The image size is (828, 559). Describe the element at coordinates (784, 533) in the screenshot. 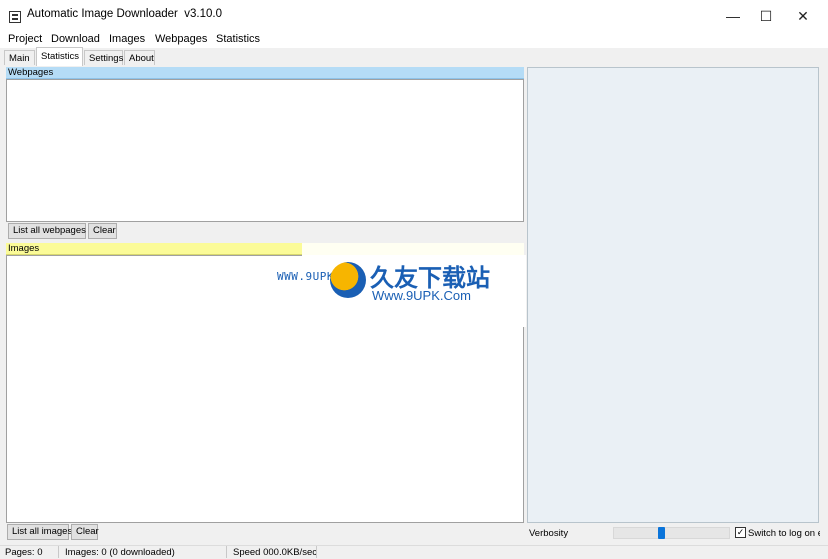

I see `switch-to-log-label: Switch to log on e` at that location.